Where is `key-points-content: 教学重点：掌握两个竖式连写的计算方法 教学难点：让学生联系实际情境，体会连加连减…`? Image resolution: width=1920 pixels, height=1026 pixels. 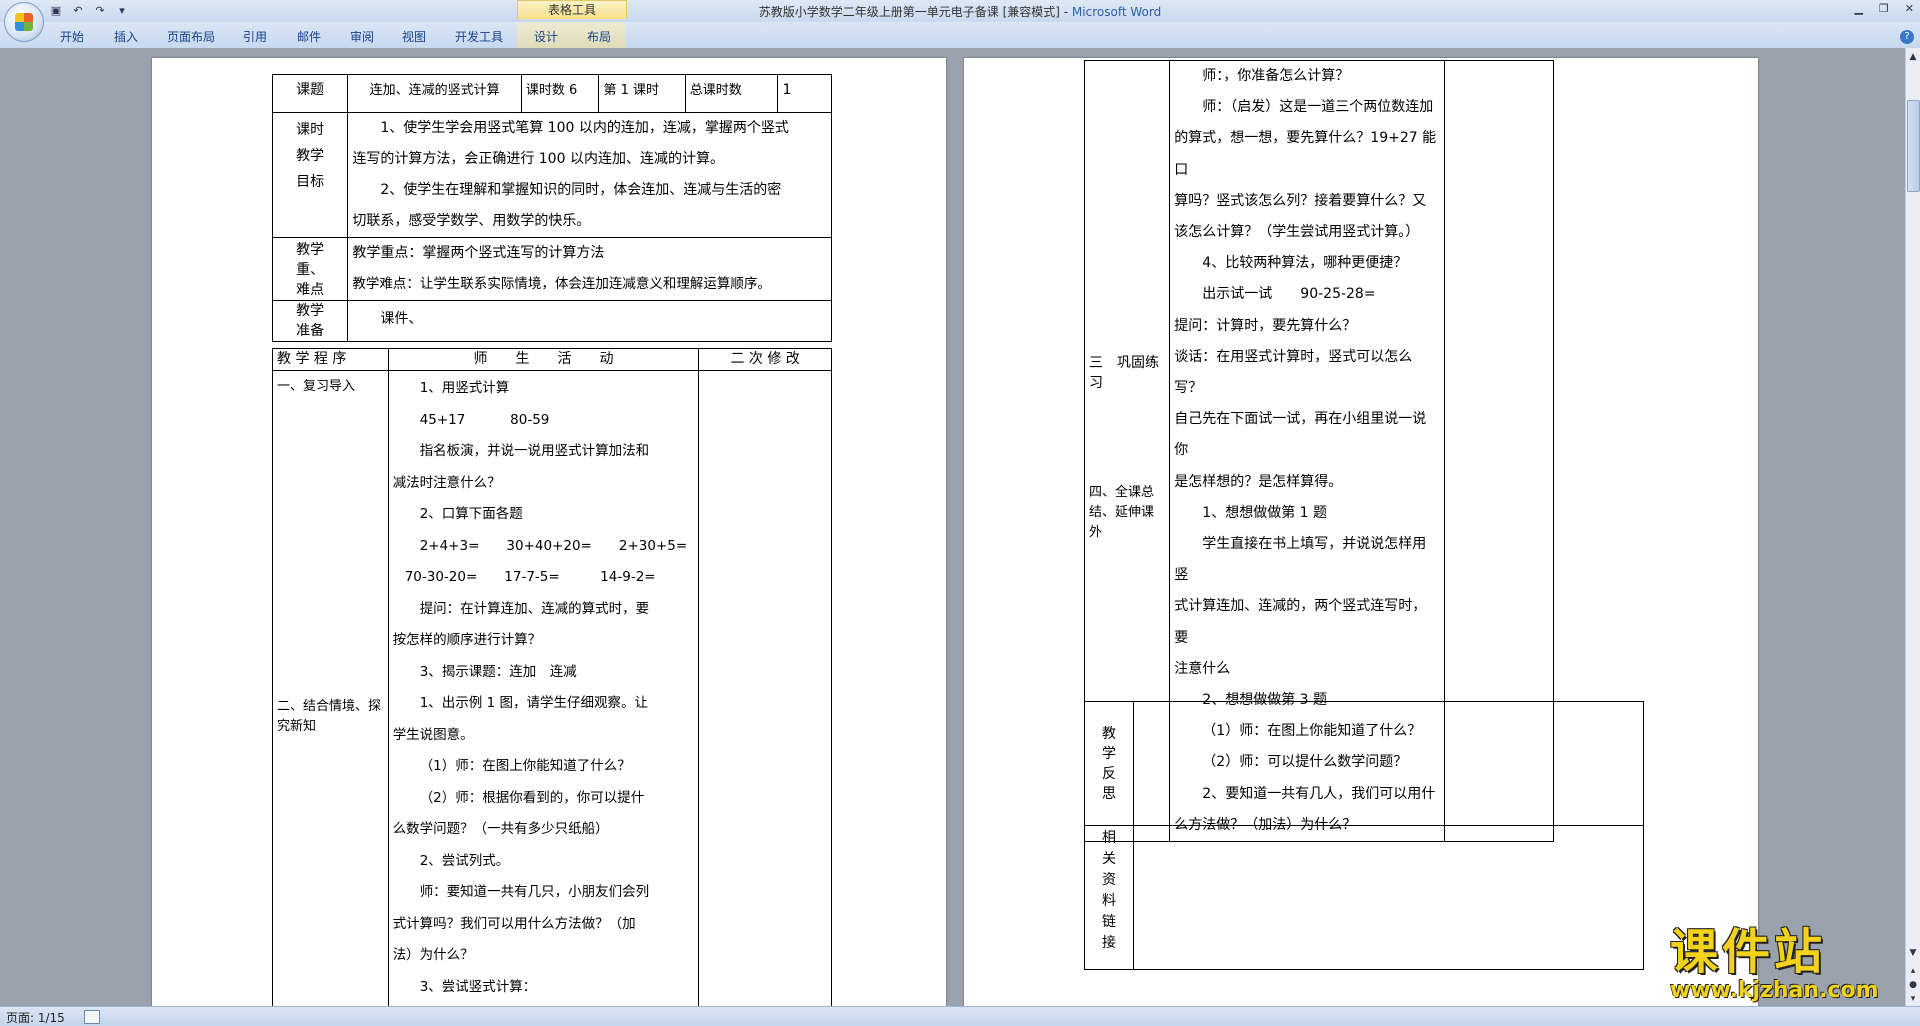 key-points-content: 教学重点：掌握两个竖式连写的计算方法 教学难点：让学生联系实际情境，体会连加连减… is located at coordinates (589, 269).